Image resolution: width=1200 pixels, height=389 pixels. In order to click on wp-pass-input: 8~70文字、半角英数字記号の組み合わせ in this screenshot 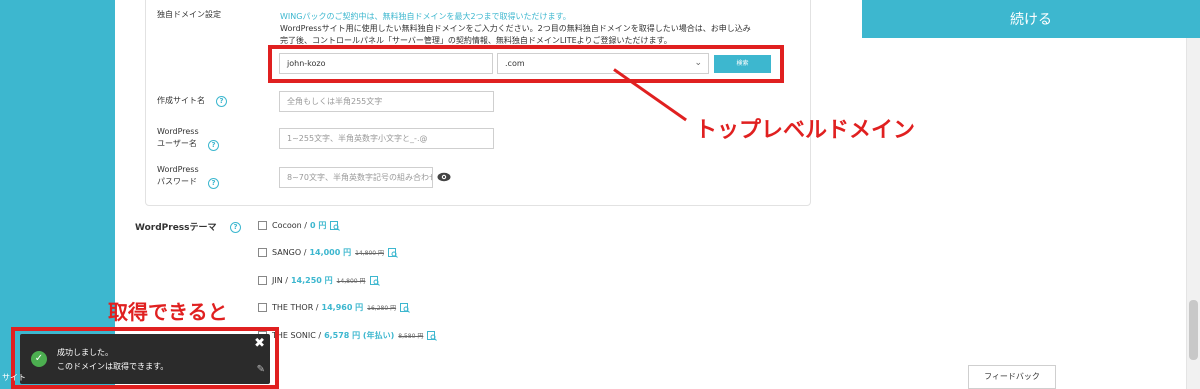, I will do `click(356, 177)`.